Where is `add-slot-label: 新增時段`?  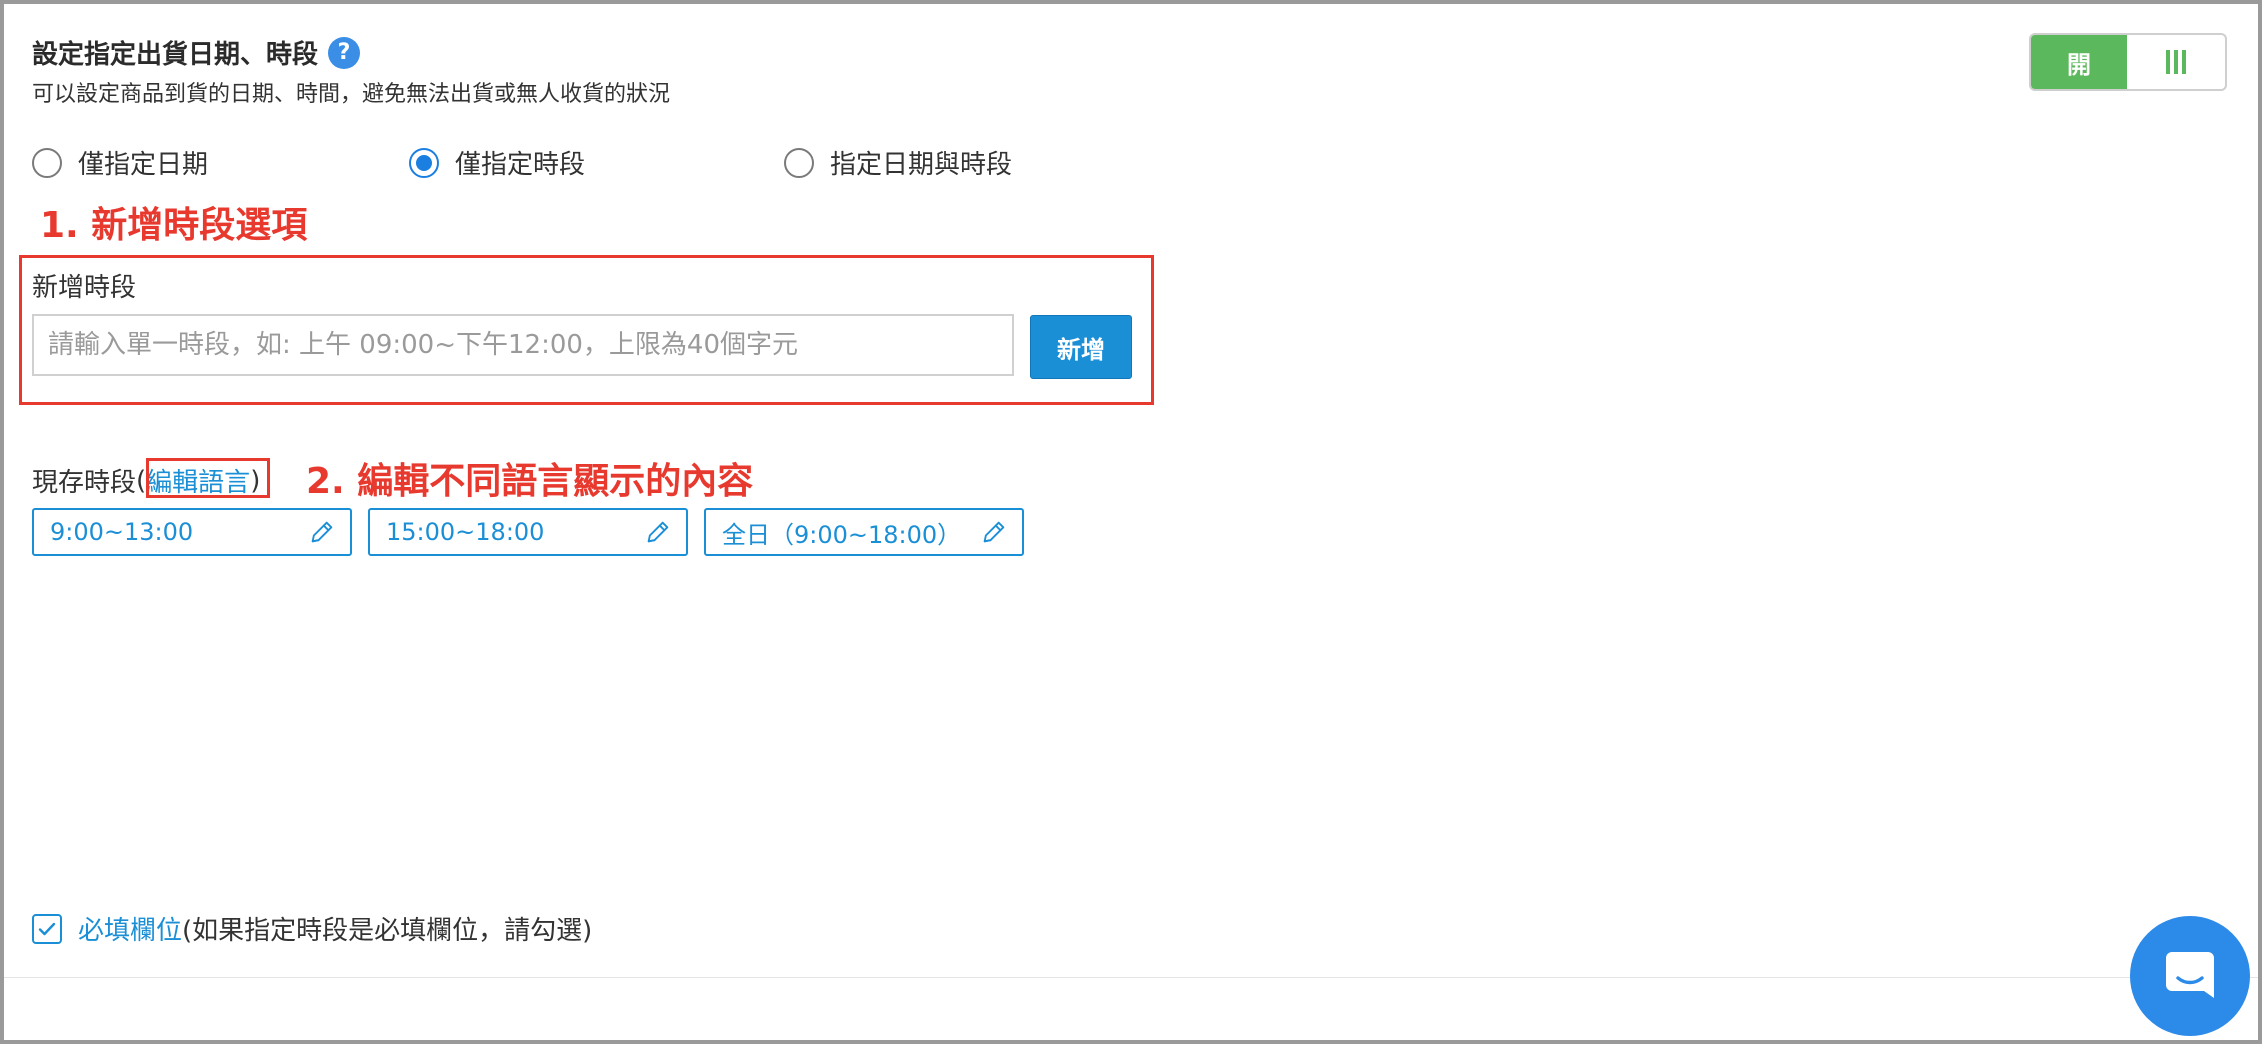
add-slot-label: 新增時段 is located at coordinates (84, 288).